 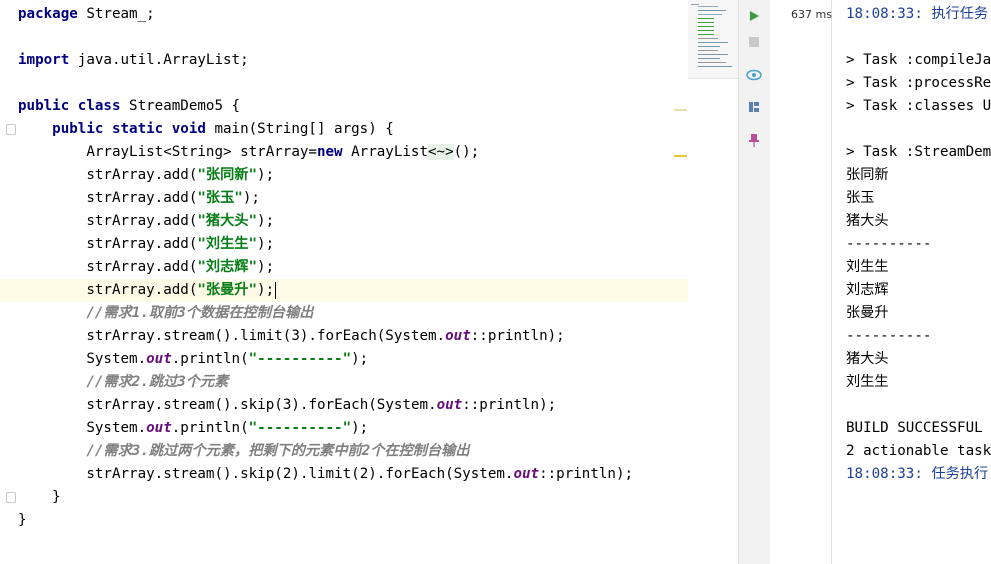 What do you see at coordinates (680, 282) in the screenshot?
I see `error-stripe` at bounding box center [680, 282].